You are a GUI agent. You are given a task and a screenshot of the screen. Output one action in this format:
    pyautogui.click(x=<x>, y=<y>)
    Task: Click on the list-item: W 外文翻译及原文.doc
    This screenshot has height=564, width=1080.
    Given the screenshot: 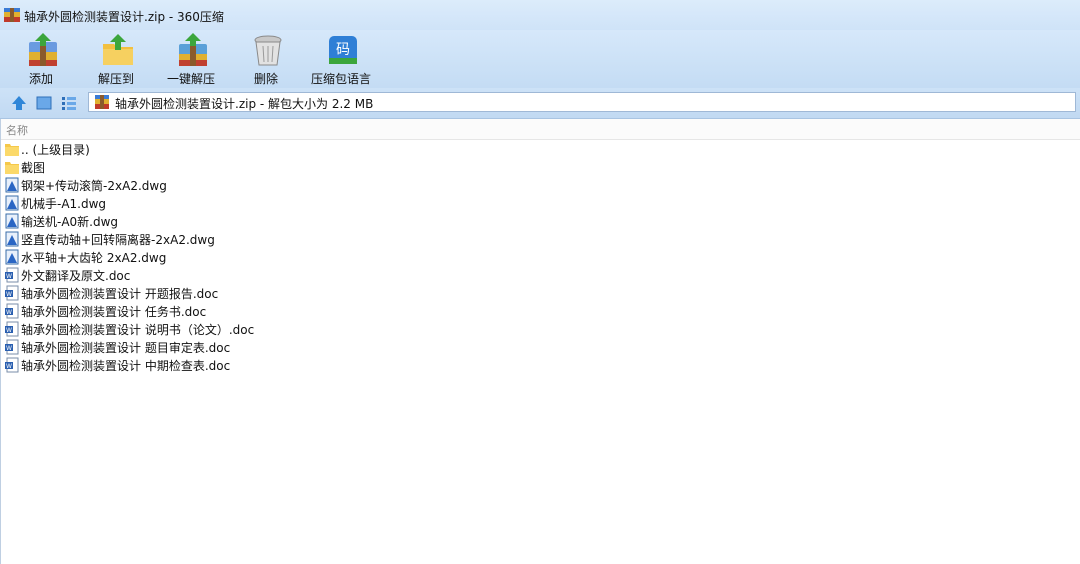 What is the action you would take?
    pyautogui.click(x=300, y=275)
    